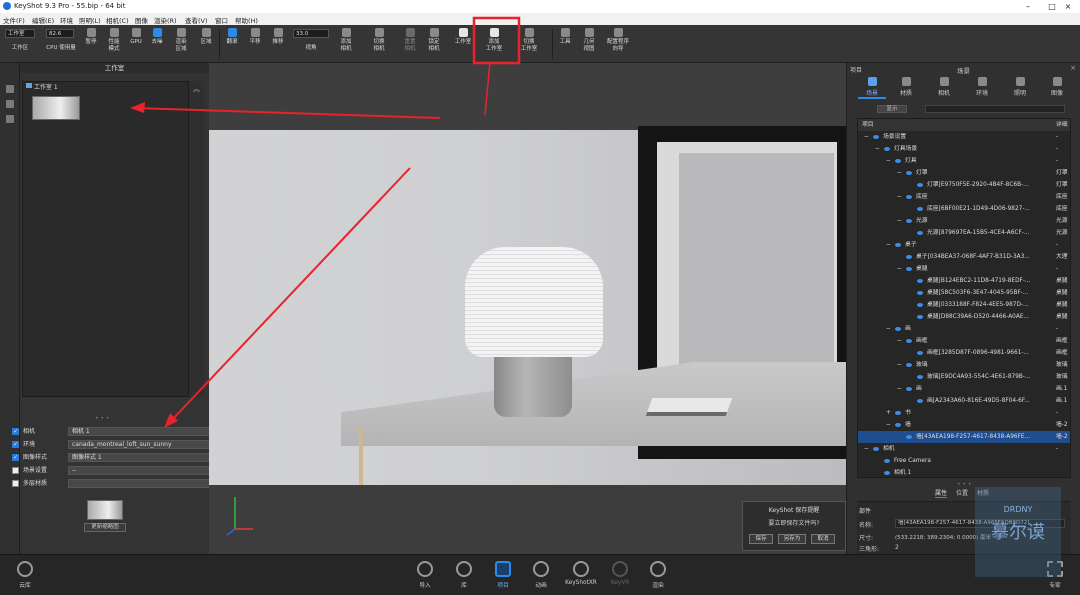 The image size is (1080, 595). Describe the element at coordinates (1057, 88) in the screenshot. I see `tab-image: 图像` at that location.